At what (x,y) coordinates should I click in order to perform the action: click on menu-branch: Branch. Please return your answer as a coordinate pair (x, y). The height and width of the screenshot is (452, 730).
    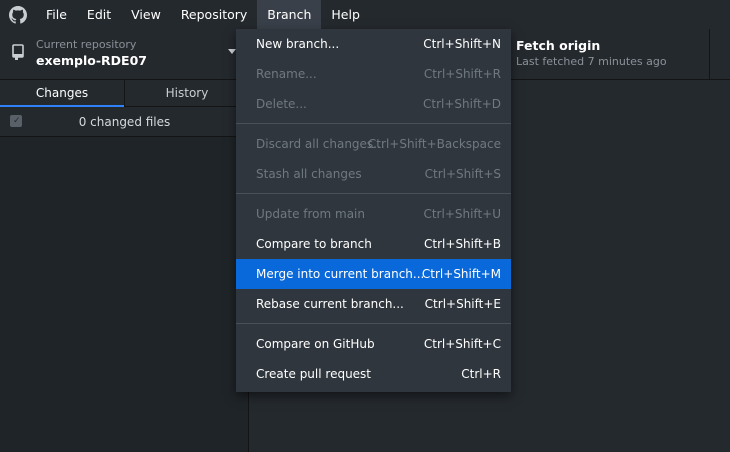
    Looking at the image, I should click on (289, 14).